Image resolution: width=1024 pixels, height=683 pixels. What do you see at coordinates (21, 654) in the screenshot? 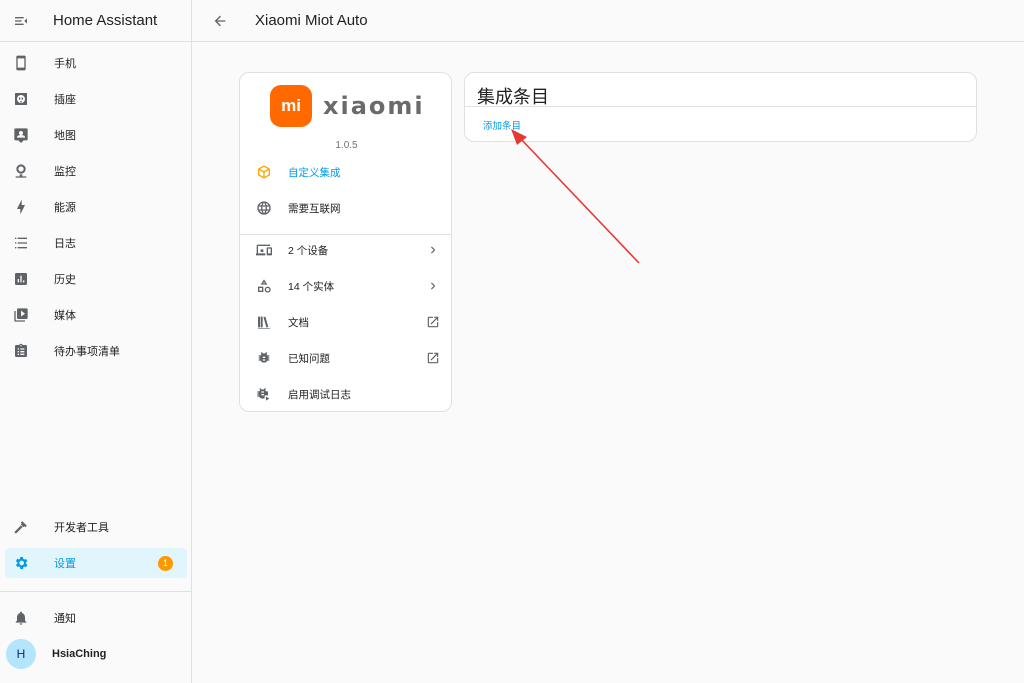
I see `avatar: H` at bounding box center [21, 654].